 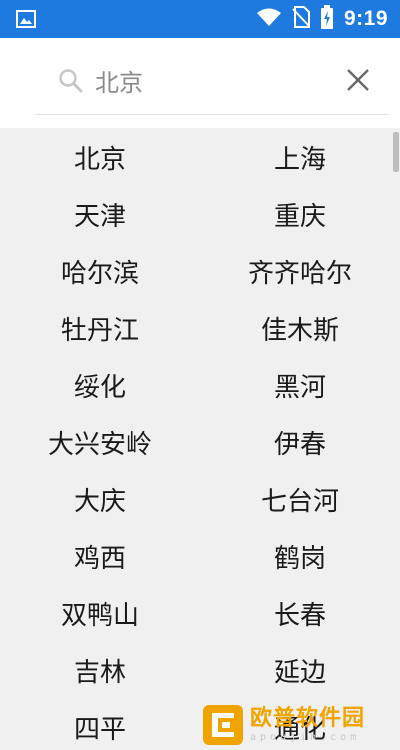 I want to click on close-icon, so click(x=358, y=80).